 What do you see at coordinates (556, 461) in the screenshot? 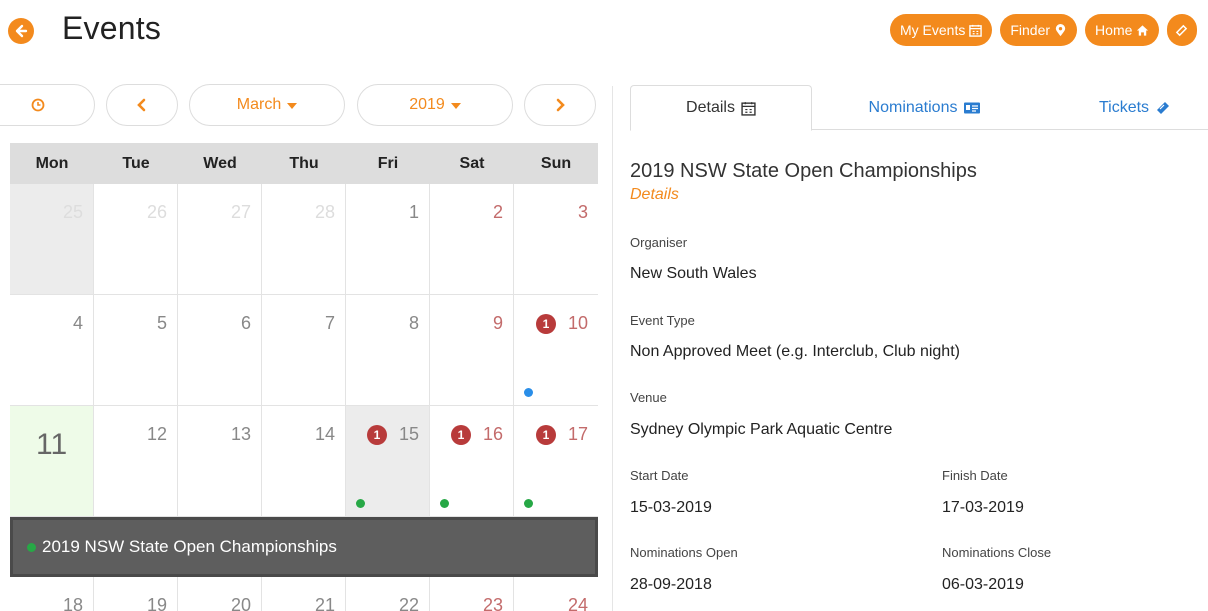
I see `calendar-day: 17 1` at bounding box center [556, 461].